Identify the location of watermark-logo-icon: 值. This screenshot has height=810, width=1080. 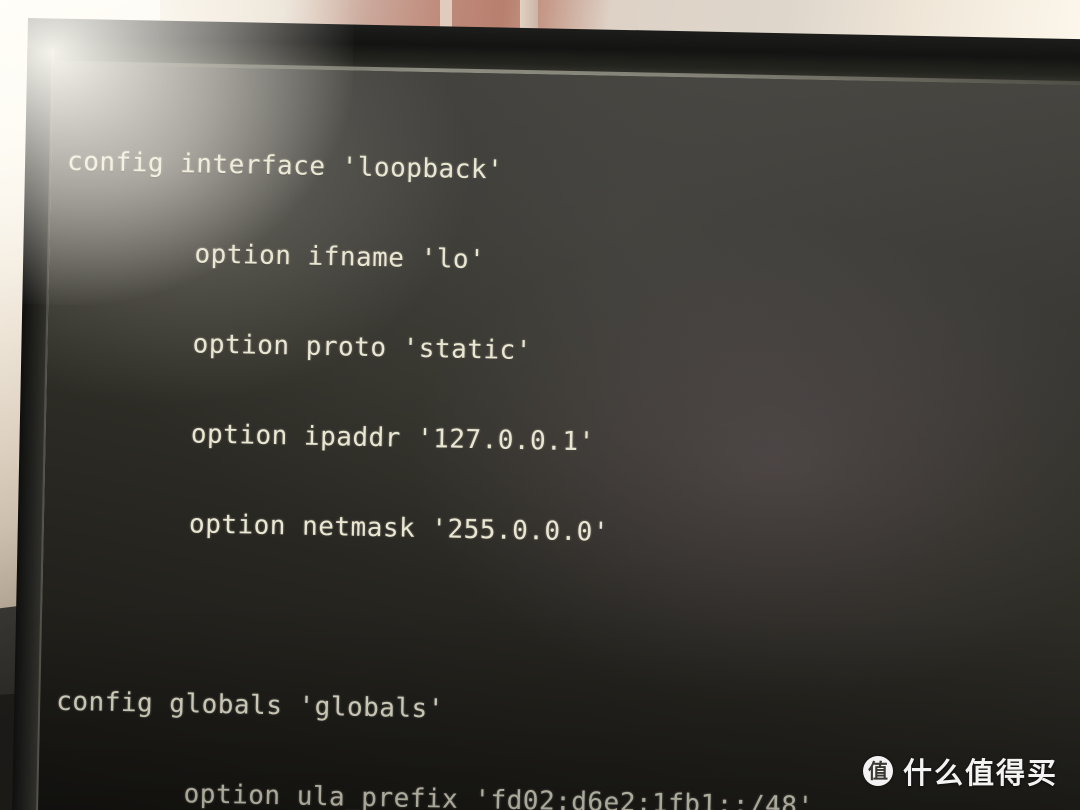
(877, 771).